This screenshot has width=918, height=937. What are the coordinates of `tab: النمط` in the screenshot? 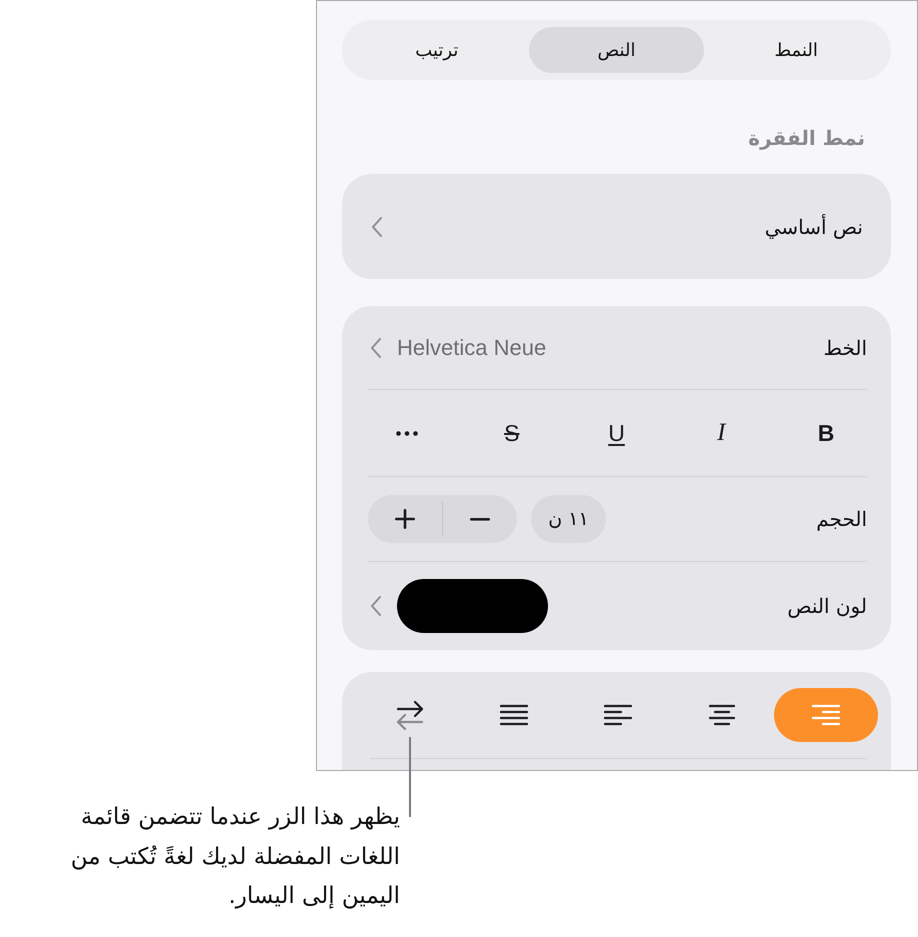 It's located at (796, 50).